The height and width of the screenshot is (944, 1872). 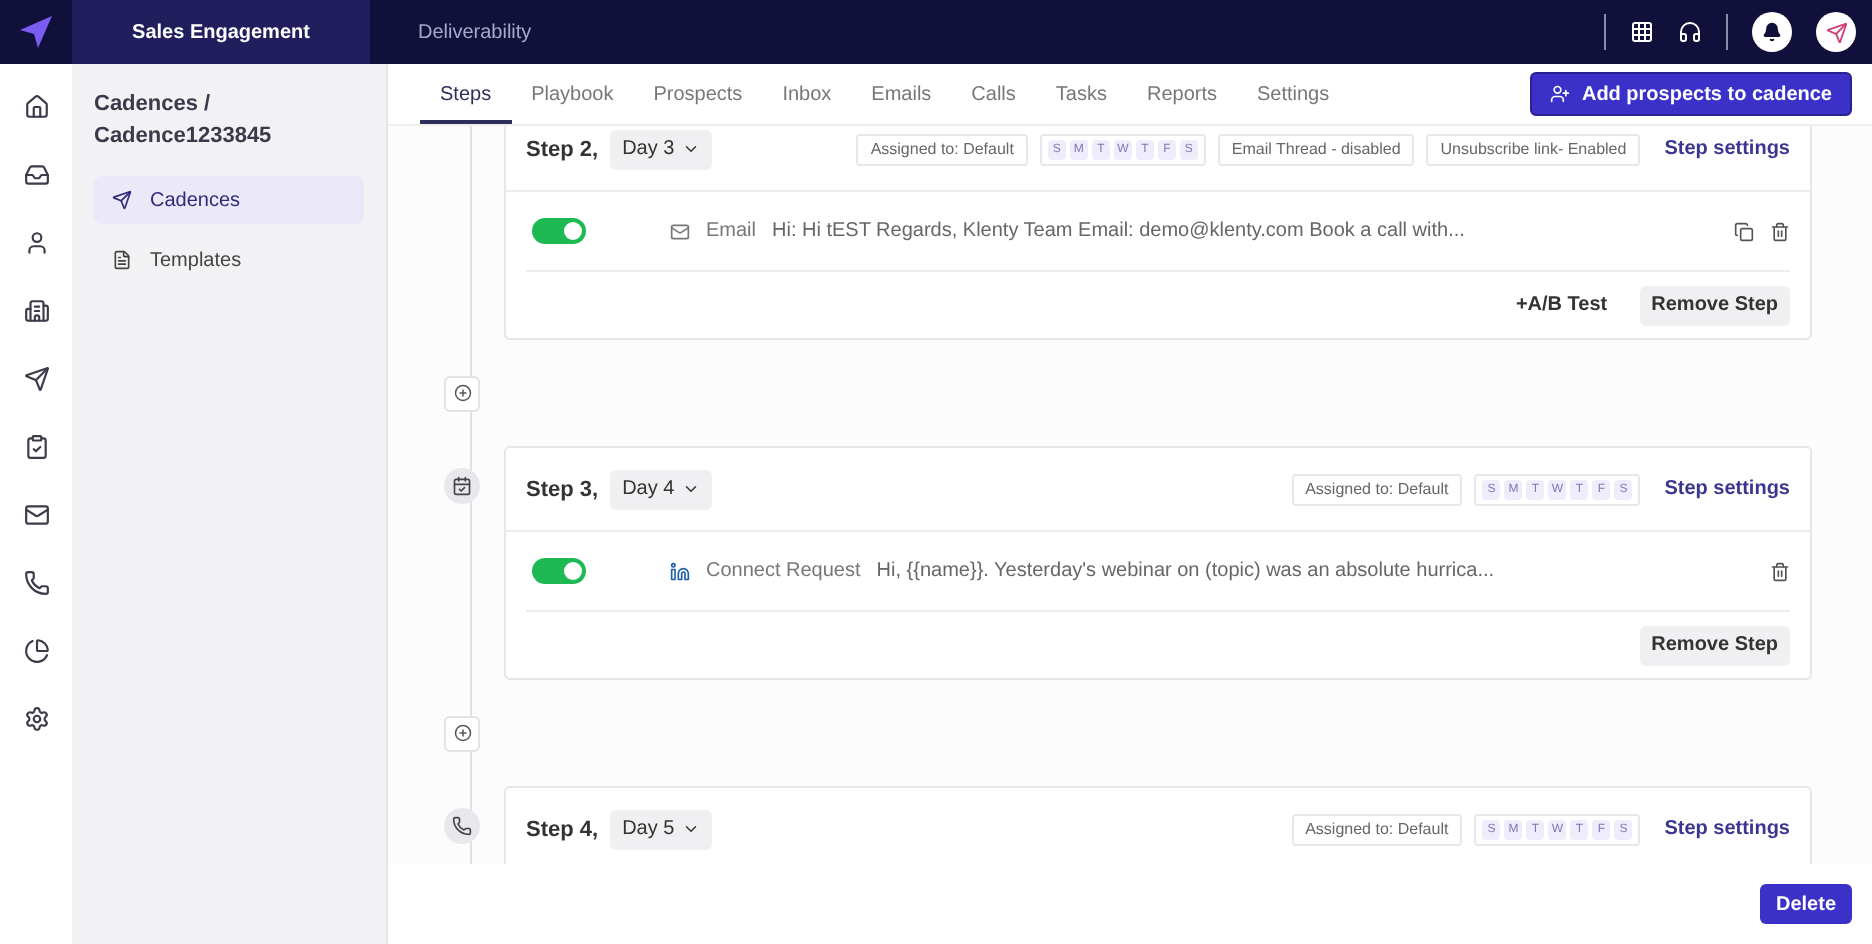 I want to click on calendar-check-icon, so click(x=462, y=486).